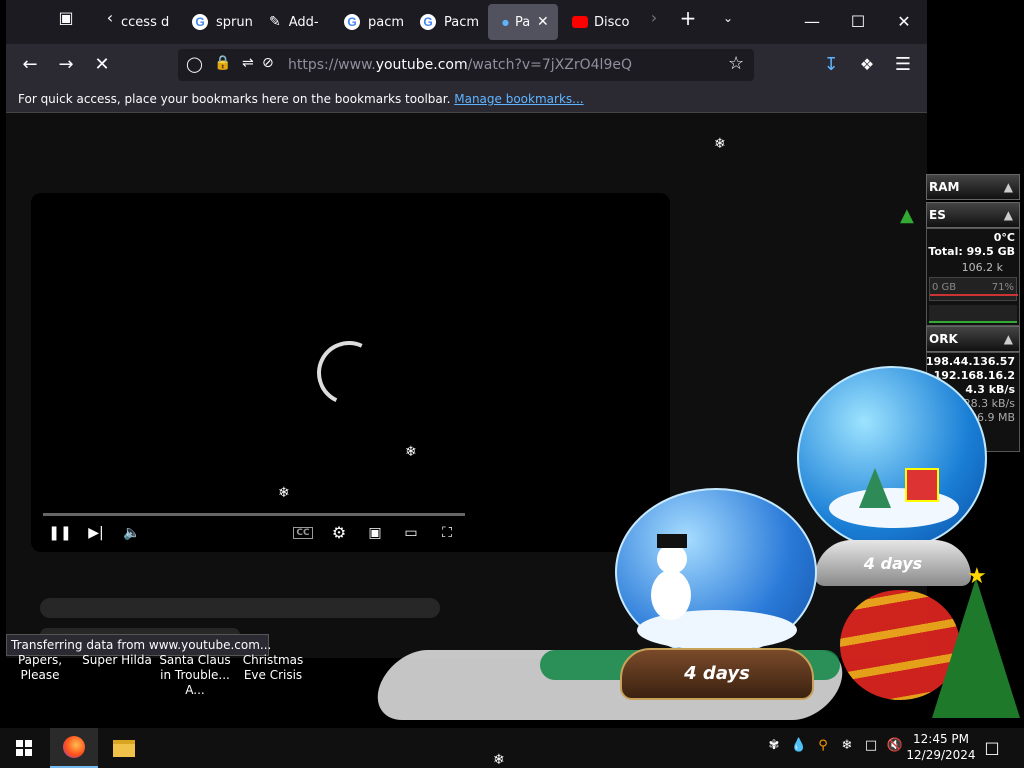 This screenshot has height=768, width=1024. I want to click on forward-button: →, so click(66, 65).